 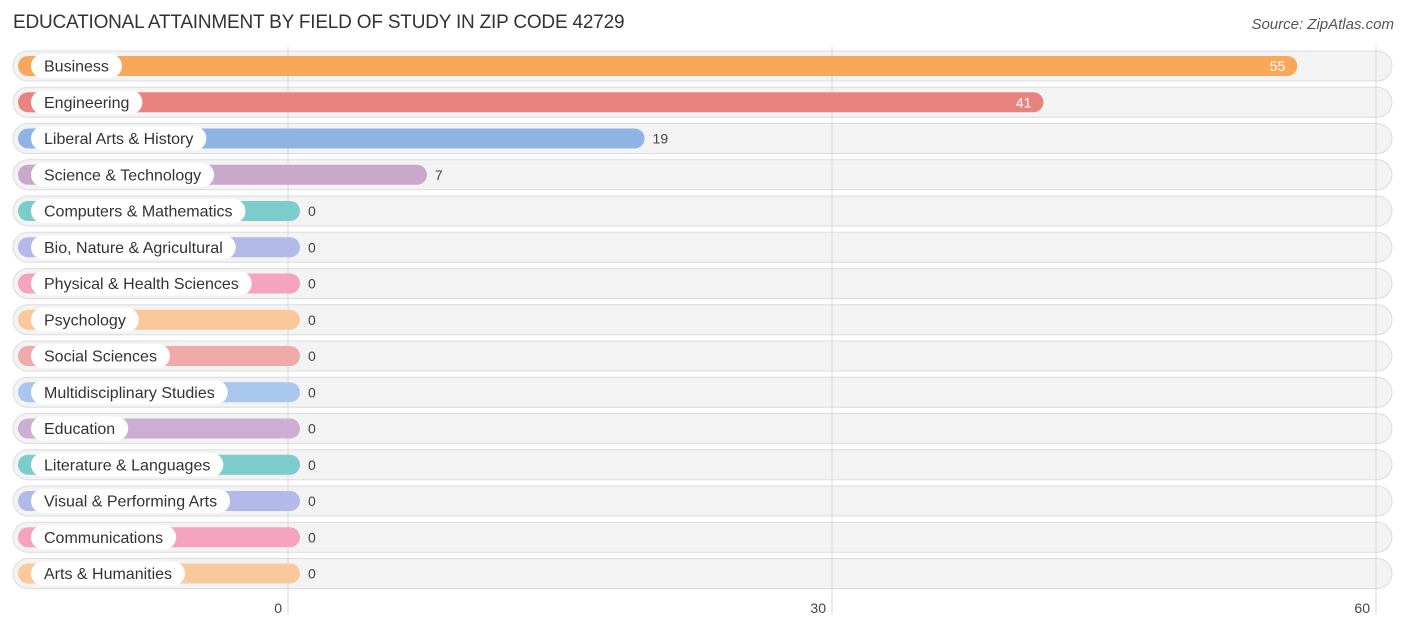 I want to click on bar-row: Computers & Mathematics 0, so click(x=167, y=211).